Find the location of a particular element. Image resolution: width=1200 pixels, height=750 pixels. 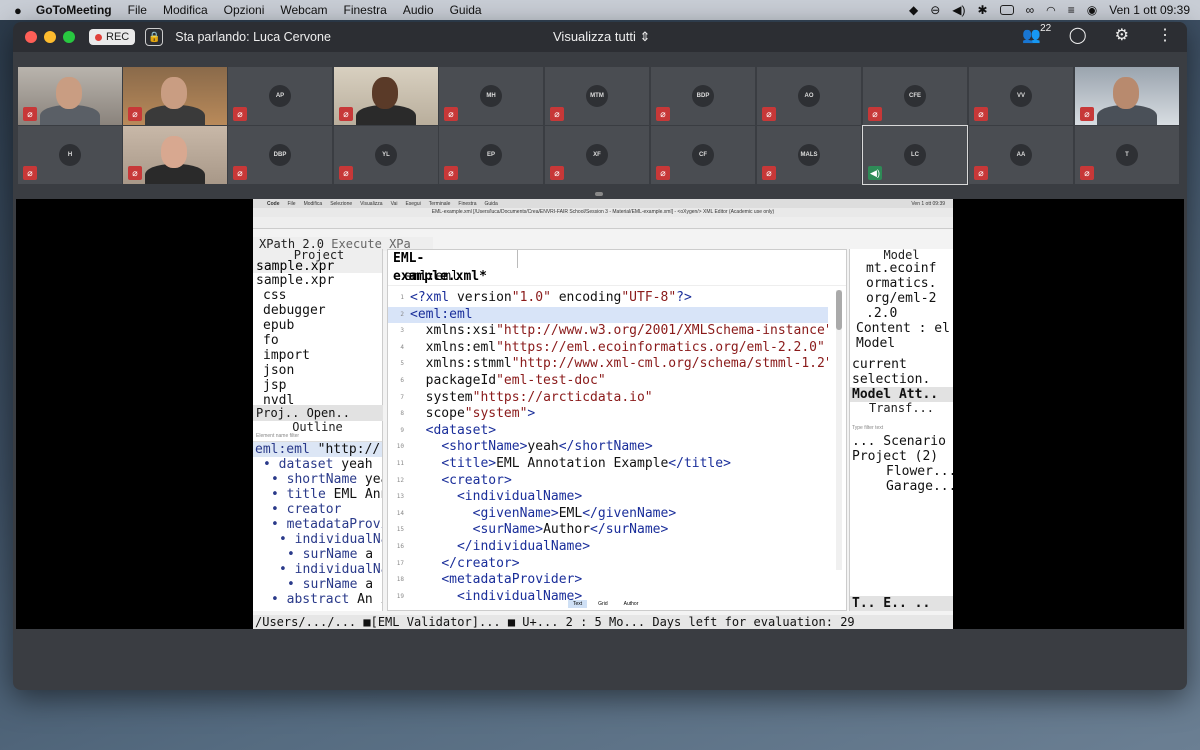

left-pane-tabs: Proj.. Open.. is located at coordinates (318, 413).